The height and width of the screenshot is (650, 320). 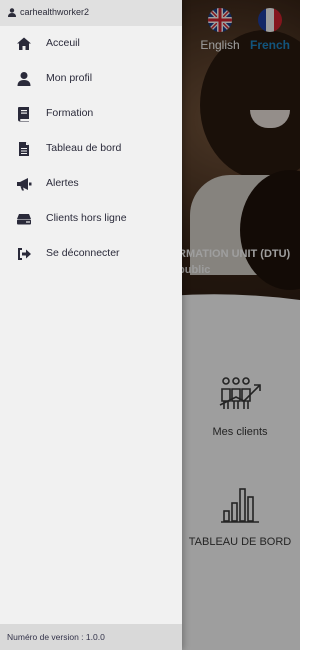 What do you see at coordinates (24, 43) in the screenshot?
I see `home-icon` at bounding box center [24, 43].